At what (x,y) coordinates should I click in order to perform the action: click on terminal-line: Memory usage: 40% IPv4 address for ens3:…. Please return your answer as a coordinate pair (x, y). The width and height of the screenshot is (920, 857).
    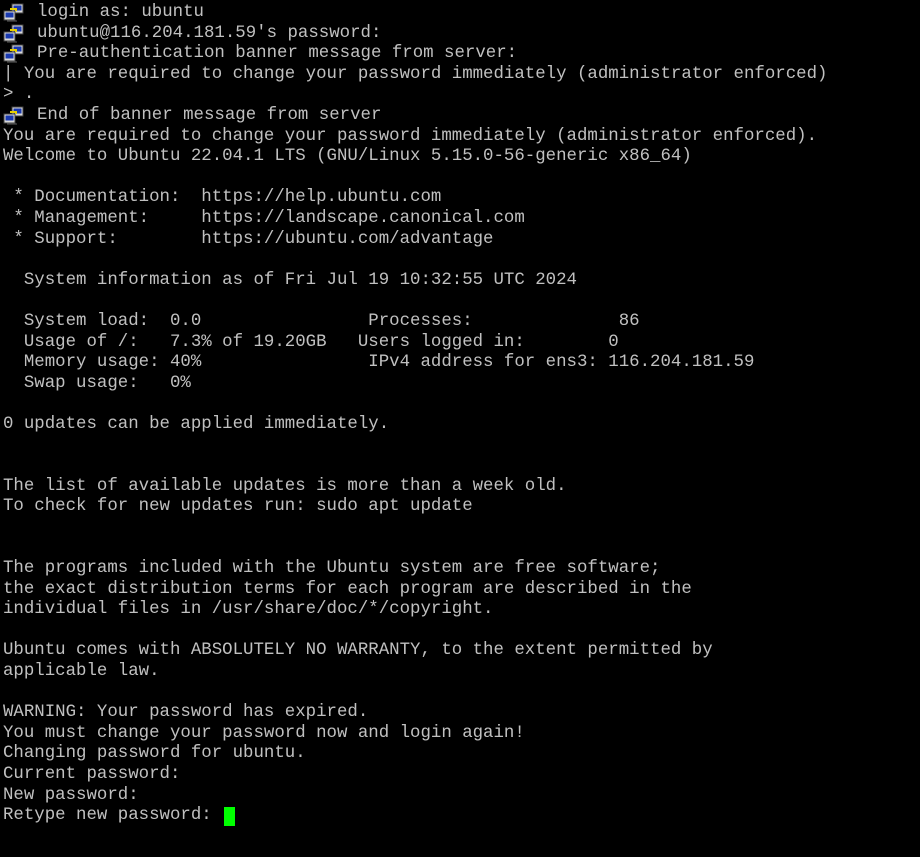
    Looking at the image, I should click on (460, 363).